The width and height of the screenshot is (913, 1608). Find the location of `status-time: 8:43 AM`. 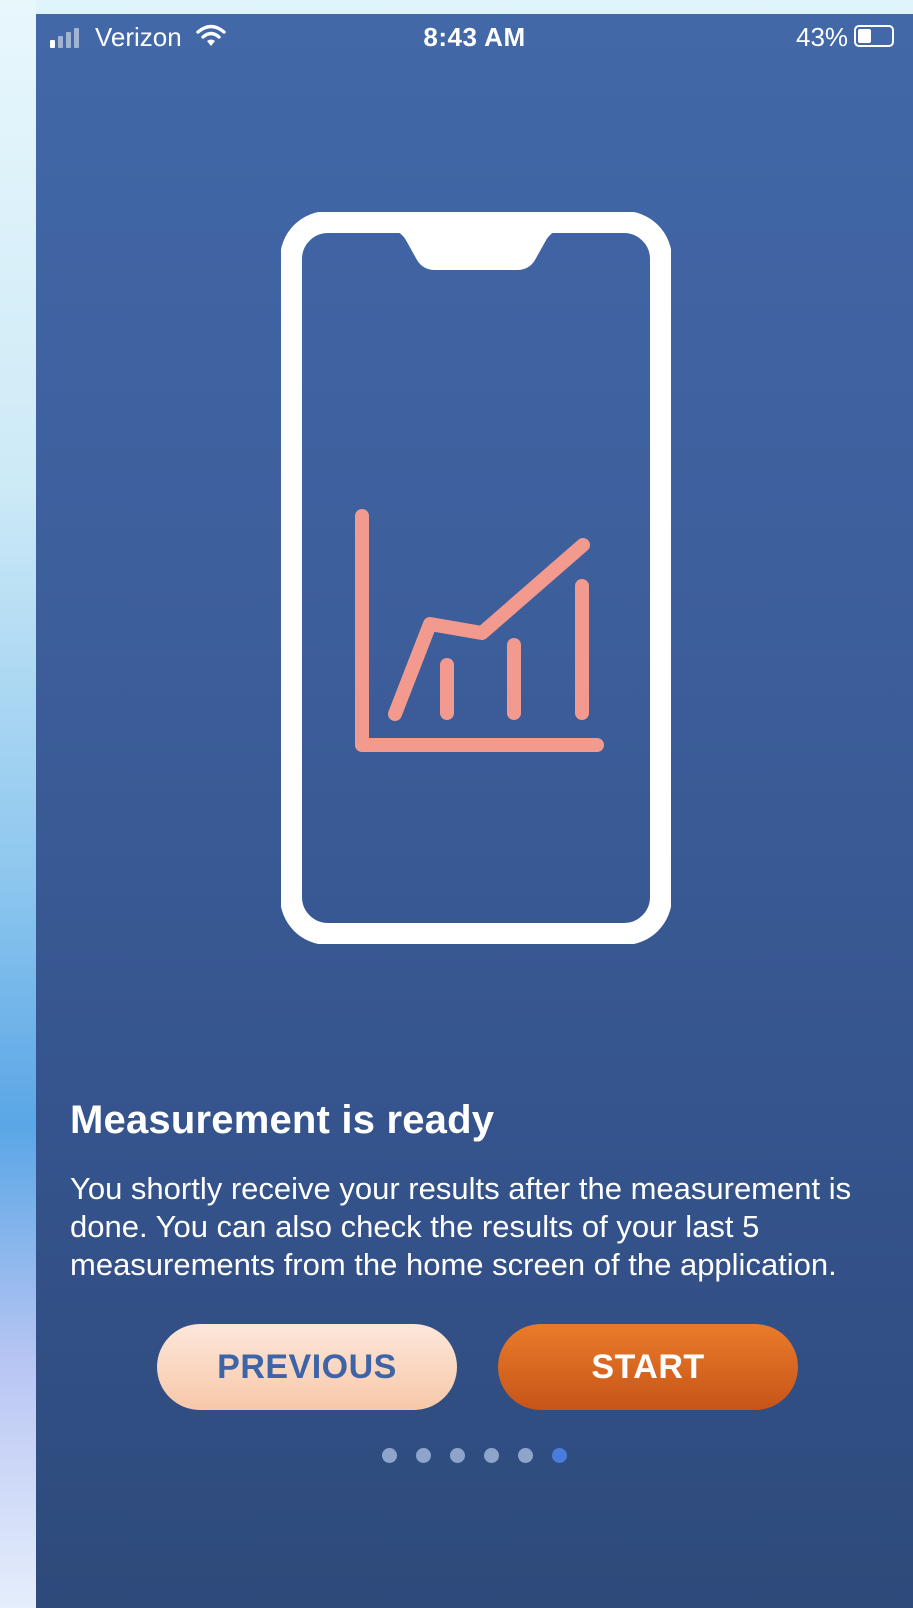

status-time: 8:43 AM is located at coordinates (474, 37).